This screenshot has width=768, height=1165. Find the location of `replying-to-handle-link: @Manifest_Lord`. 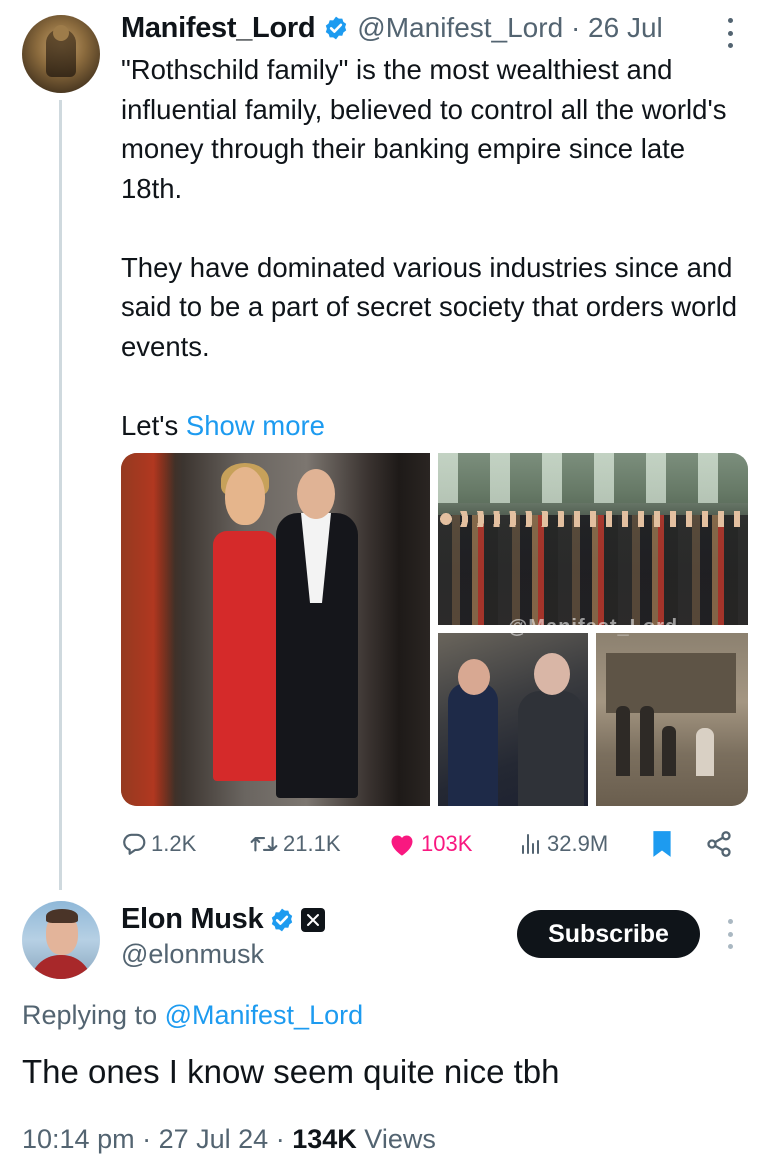

replying-to-handle-link: @Manifest_Lord is located at coordinates (264, 1015).